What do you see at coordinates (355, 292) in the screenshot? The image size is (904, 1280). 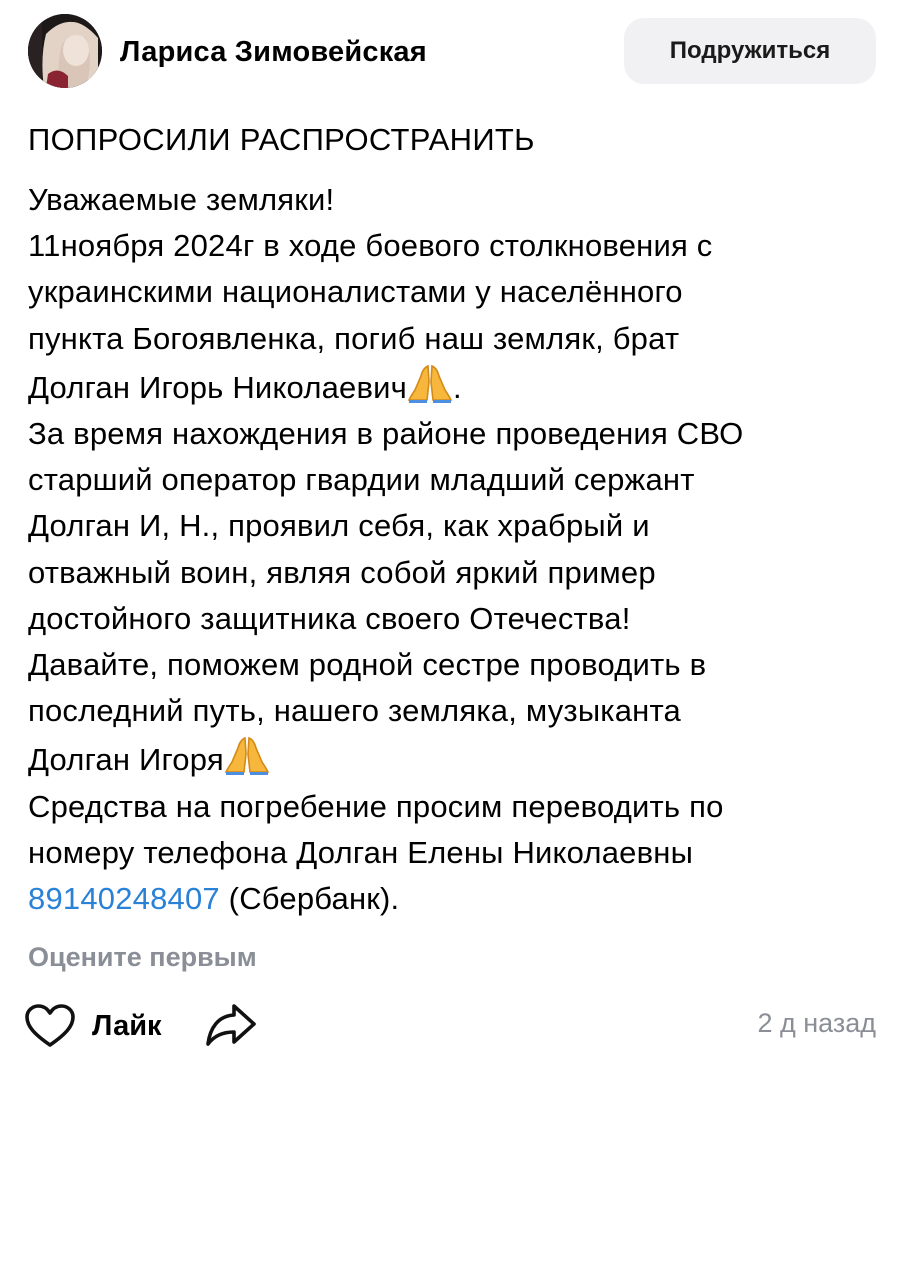 I see `body-line: украинскими националистами у населённого` at bounding box center [355, 292].